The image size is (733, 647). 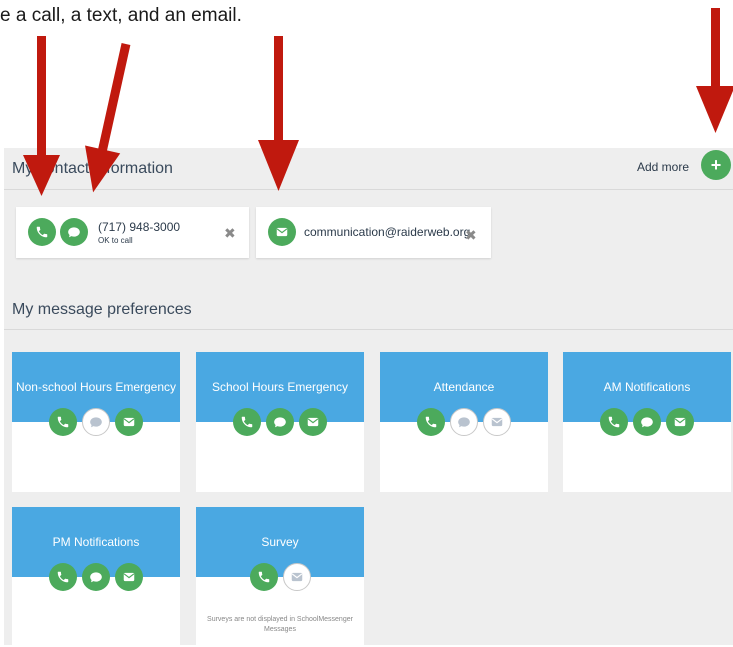 What do you see at coordinates (647, 387) in the screenshot?
I see `preference-card-title: AM Notifications` at bounding box center [647, 387].